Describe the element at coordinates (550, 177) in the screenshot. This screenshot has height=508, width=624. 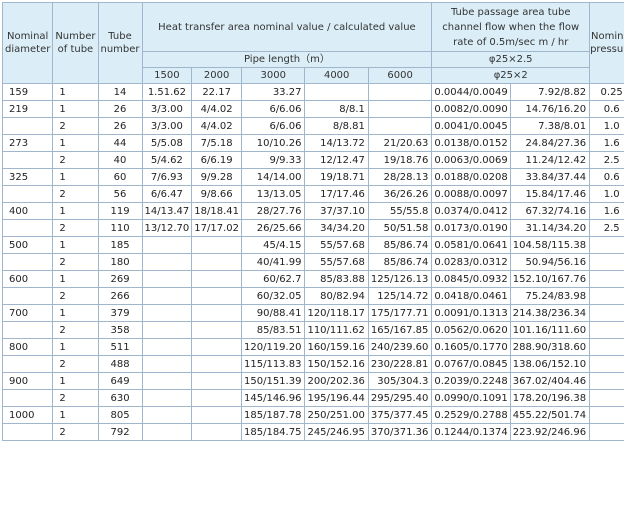
I see `cell-flow-phi-25x2: 33.84/37.44` at that location.